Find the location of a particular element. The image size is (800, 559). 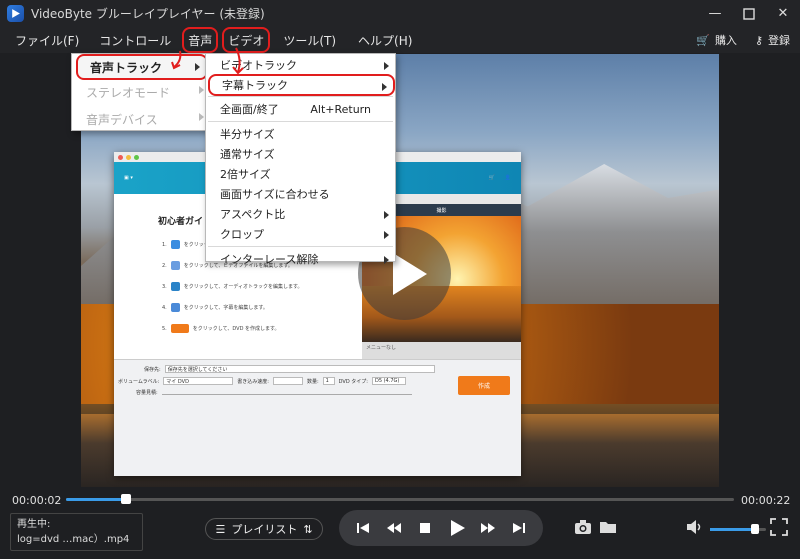

count-label: 数量: is located at coordinates (312, 381).